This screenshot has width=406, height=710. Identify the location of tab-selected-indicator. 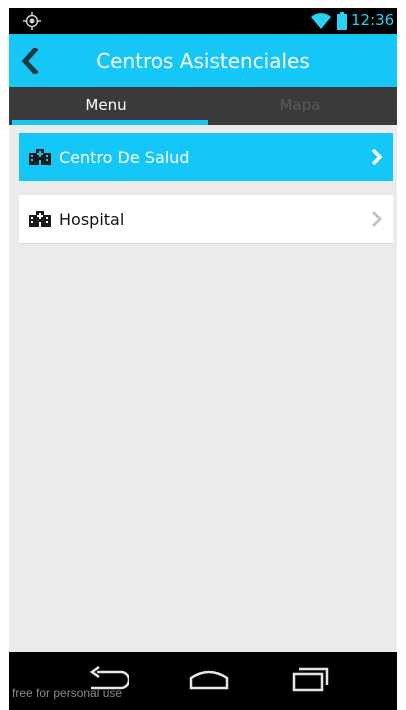
(110, 122).